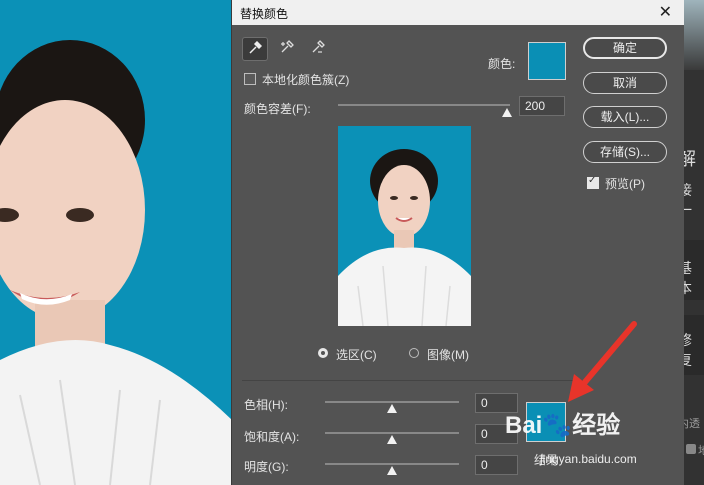 The width and height of the screenshot is (704, 485). Describe the element at coordinates (404, 237) in the screenshot. I see `preview-portrait` at that location.